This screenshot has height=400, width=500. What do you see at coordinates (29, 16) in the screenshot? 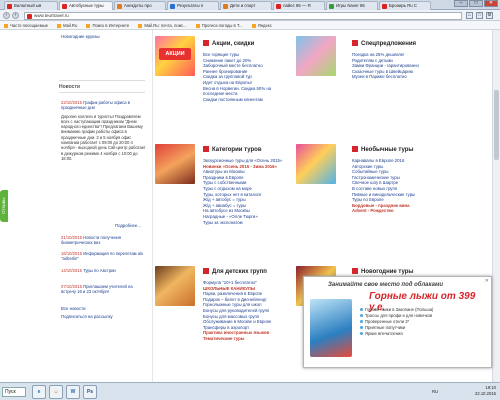
I see `site-icon` at bounding box center [29, 16].